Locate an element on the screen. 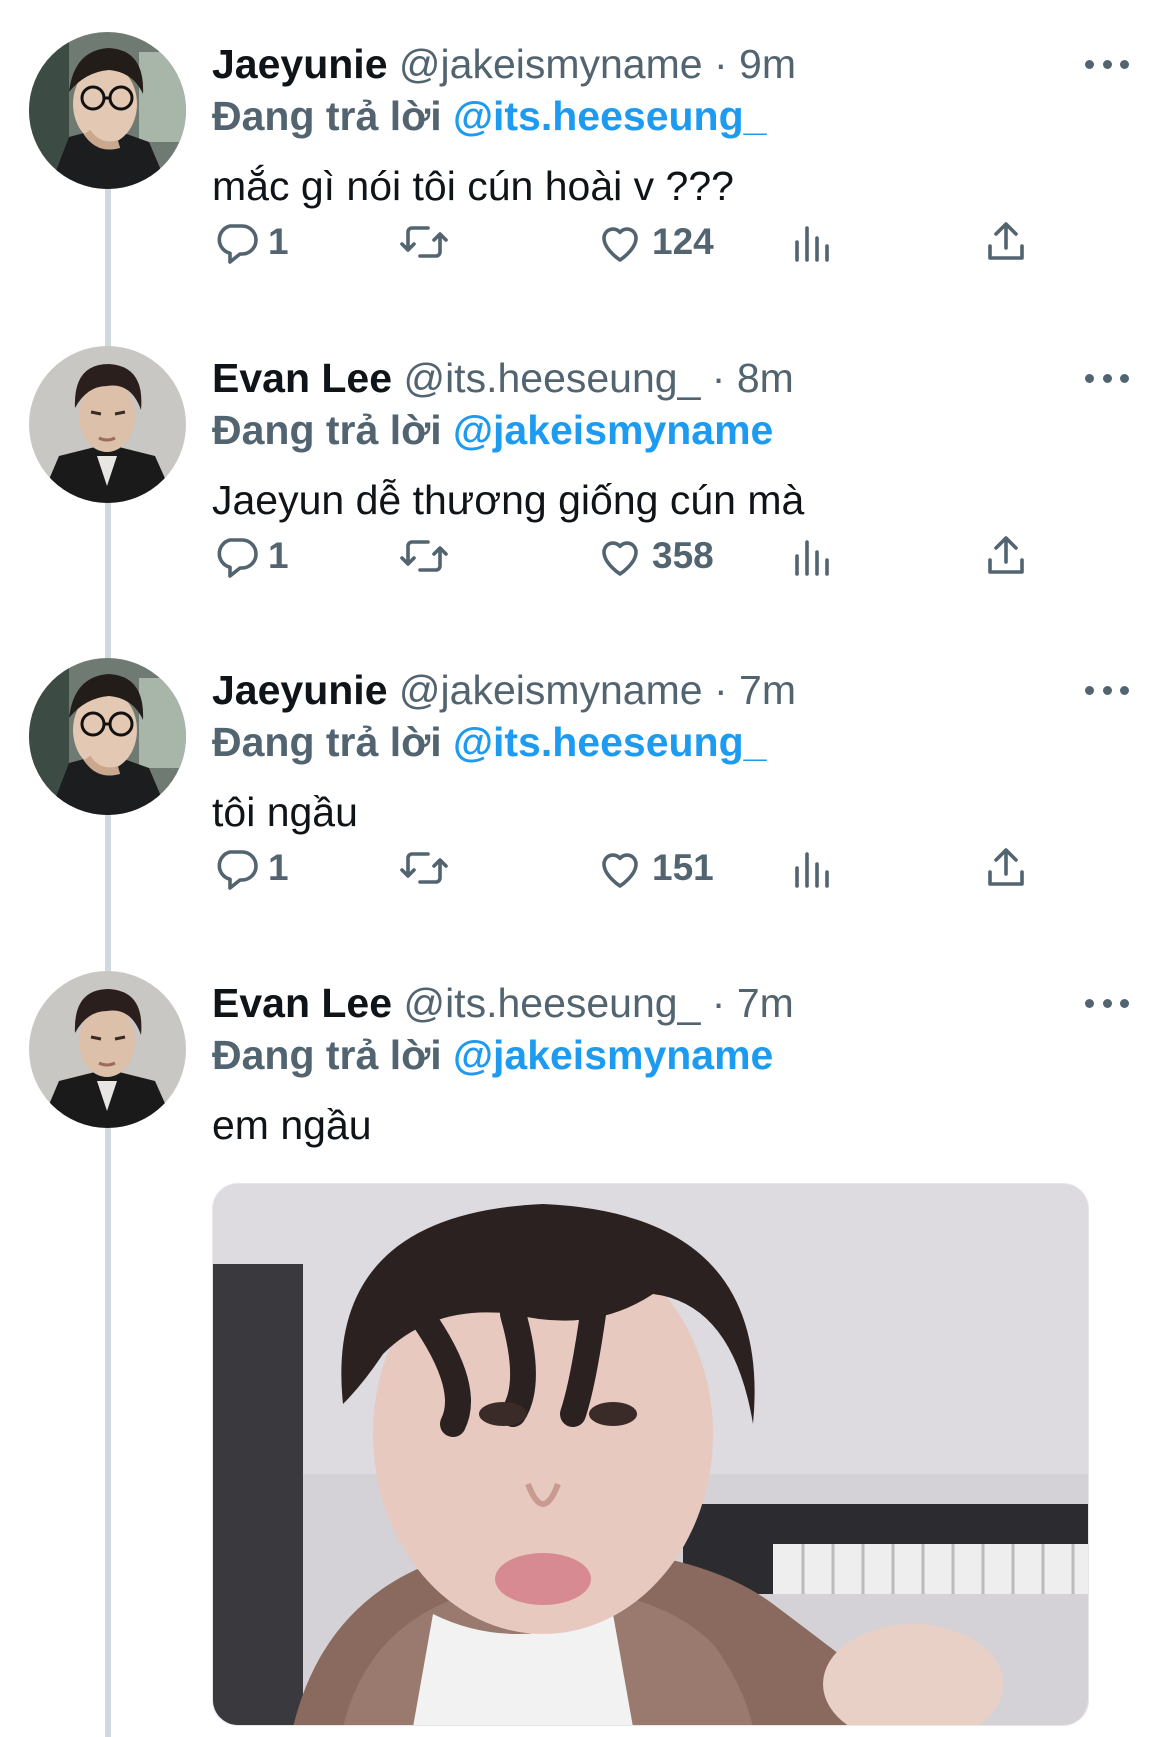 This screenshot has height=1737, width=1170. tweet-header: Evan Lee @its.heeseung_ · 7m is located at coordinates (503, 1003).